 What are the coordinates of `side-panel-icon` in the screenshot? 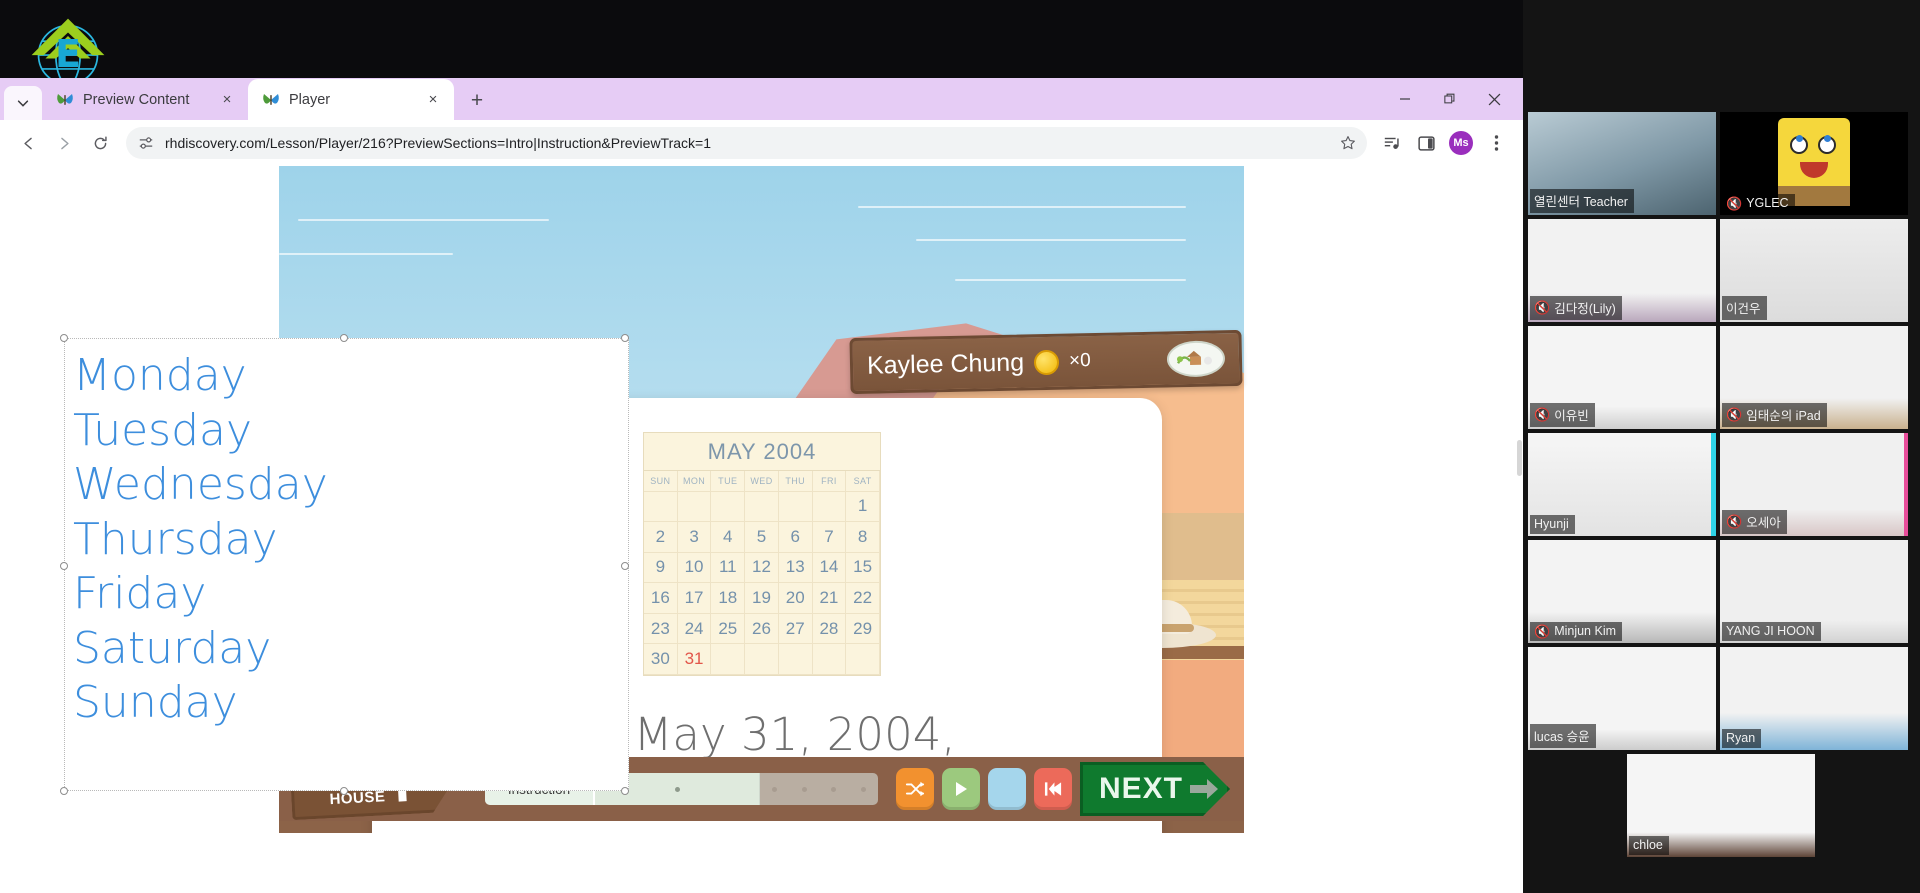 It's located at (1426, 143).